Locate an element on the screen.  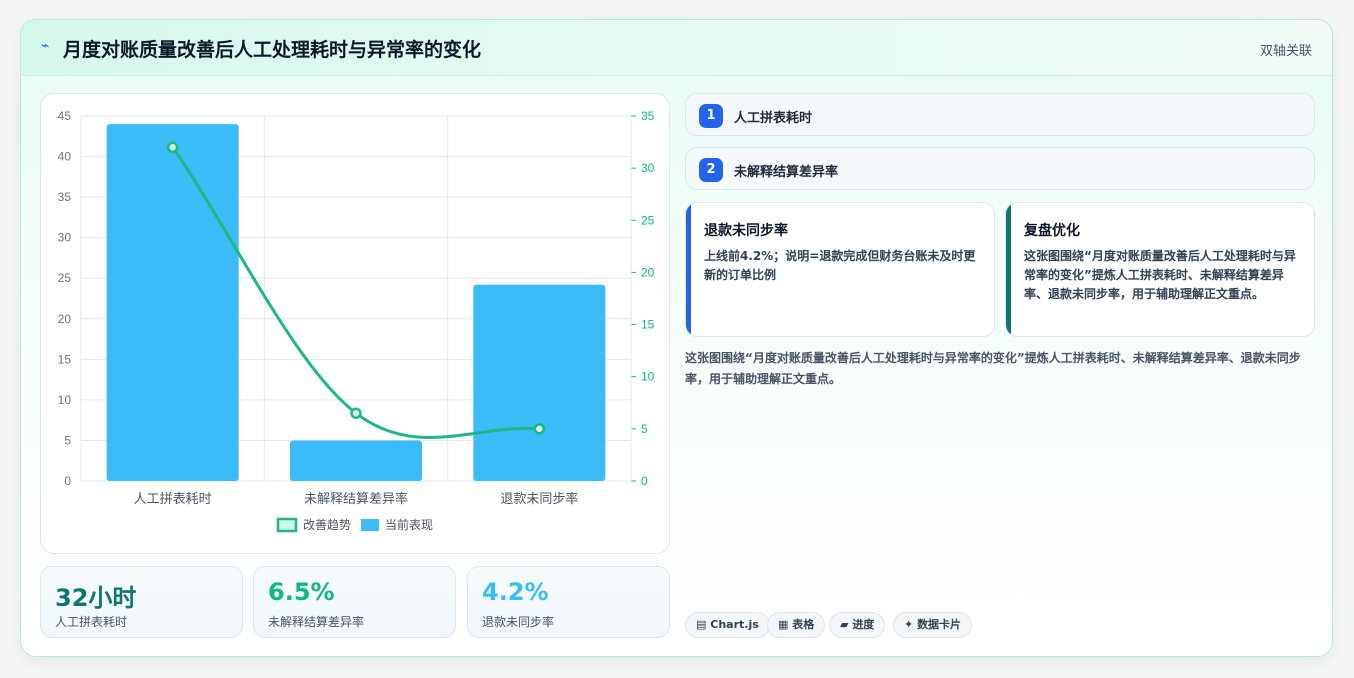
sparkle-icon: ✦ is located at coordinates (909, 624).